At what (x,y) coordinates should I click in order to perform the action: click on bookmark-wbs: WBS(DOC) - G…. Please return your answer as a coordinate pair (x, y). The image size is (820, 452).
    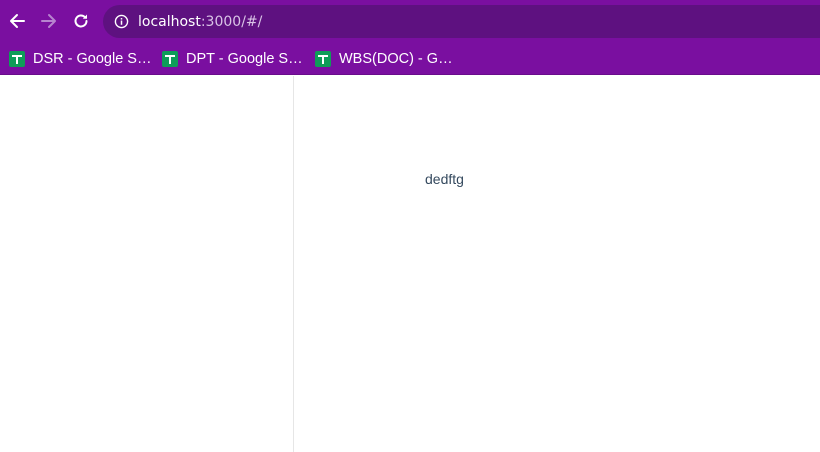
    Looking at the image, I should click on (384, 59).